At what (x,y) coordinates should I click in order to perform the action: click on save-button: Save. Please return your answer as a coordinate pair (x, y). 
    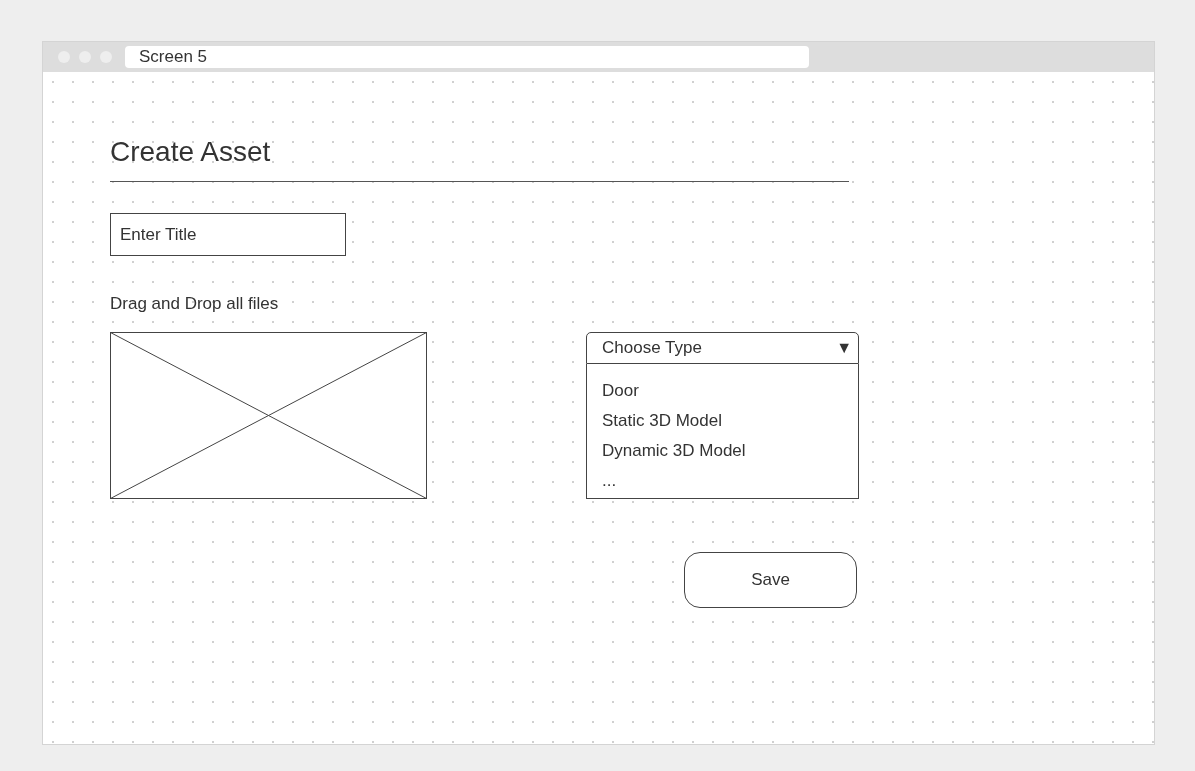
    Looking at the image, I should click on (770, 580).